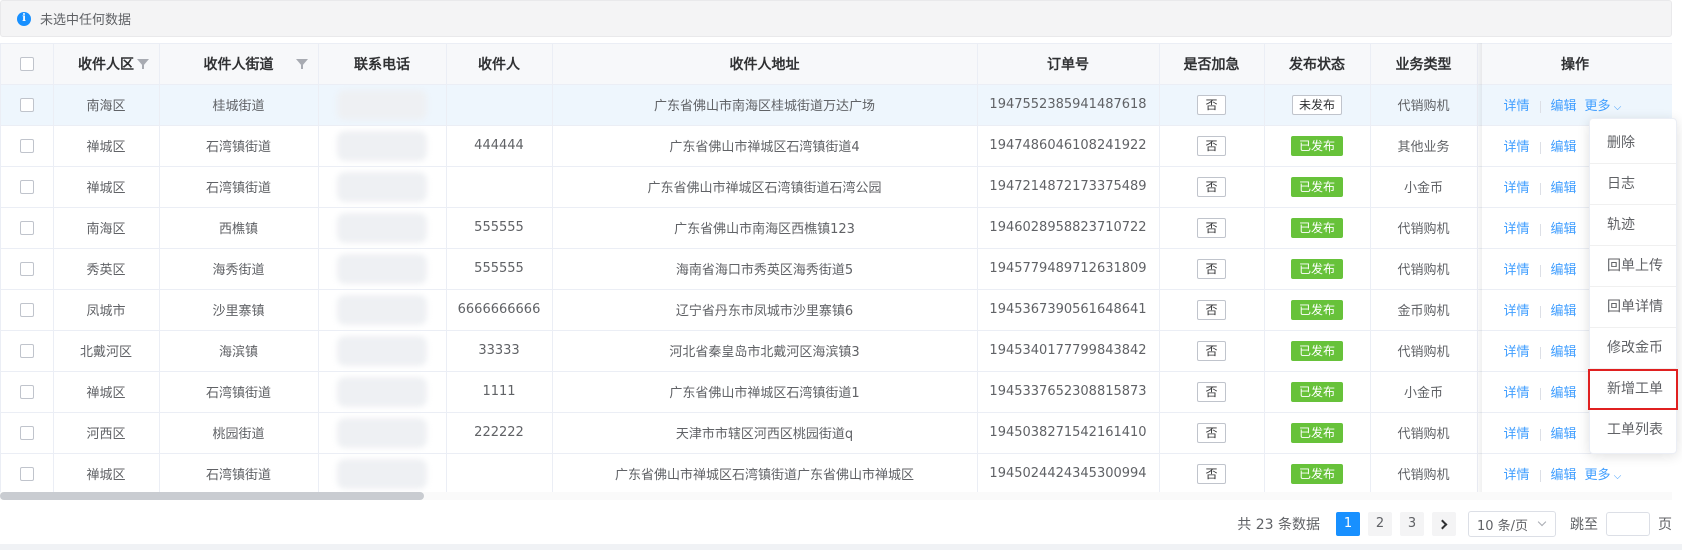 The width and height of the screenshot is (1682, 550). Describe the element at coordinates (1348, 524) in the screenshot. I see `page-1-button: 1` at that location.